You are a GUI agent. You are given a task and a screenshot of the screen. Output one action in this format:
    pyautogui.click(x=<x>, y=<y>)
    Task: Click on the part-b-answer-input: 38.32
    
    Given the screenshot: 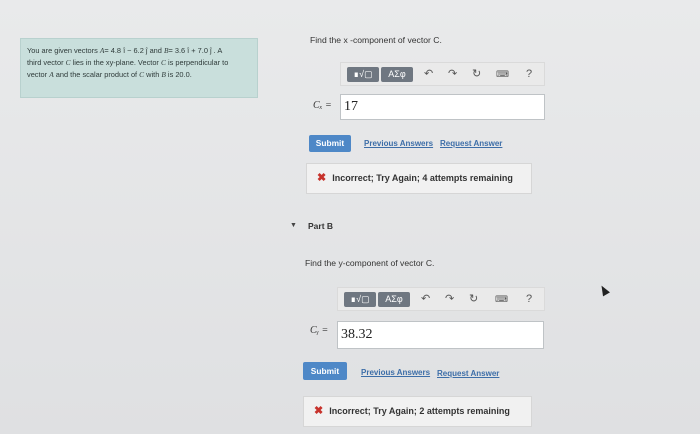 What is the action you would take?
    pyautogui.click(x=440, y=335)
    